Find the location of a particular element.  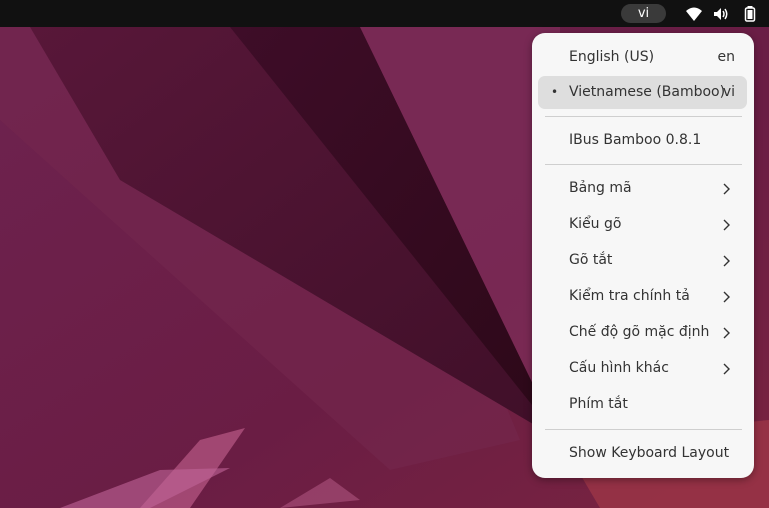

menu-item-label: Vietnamese (Bamboo) is located at coordinates (647, 92).